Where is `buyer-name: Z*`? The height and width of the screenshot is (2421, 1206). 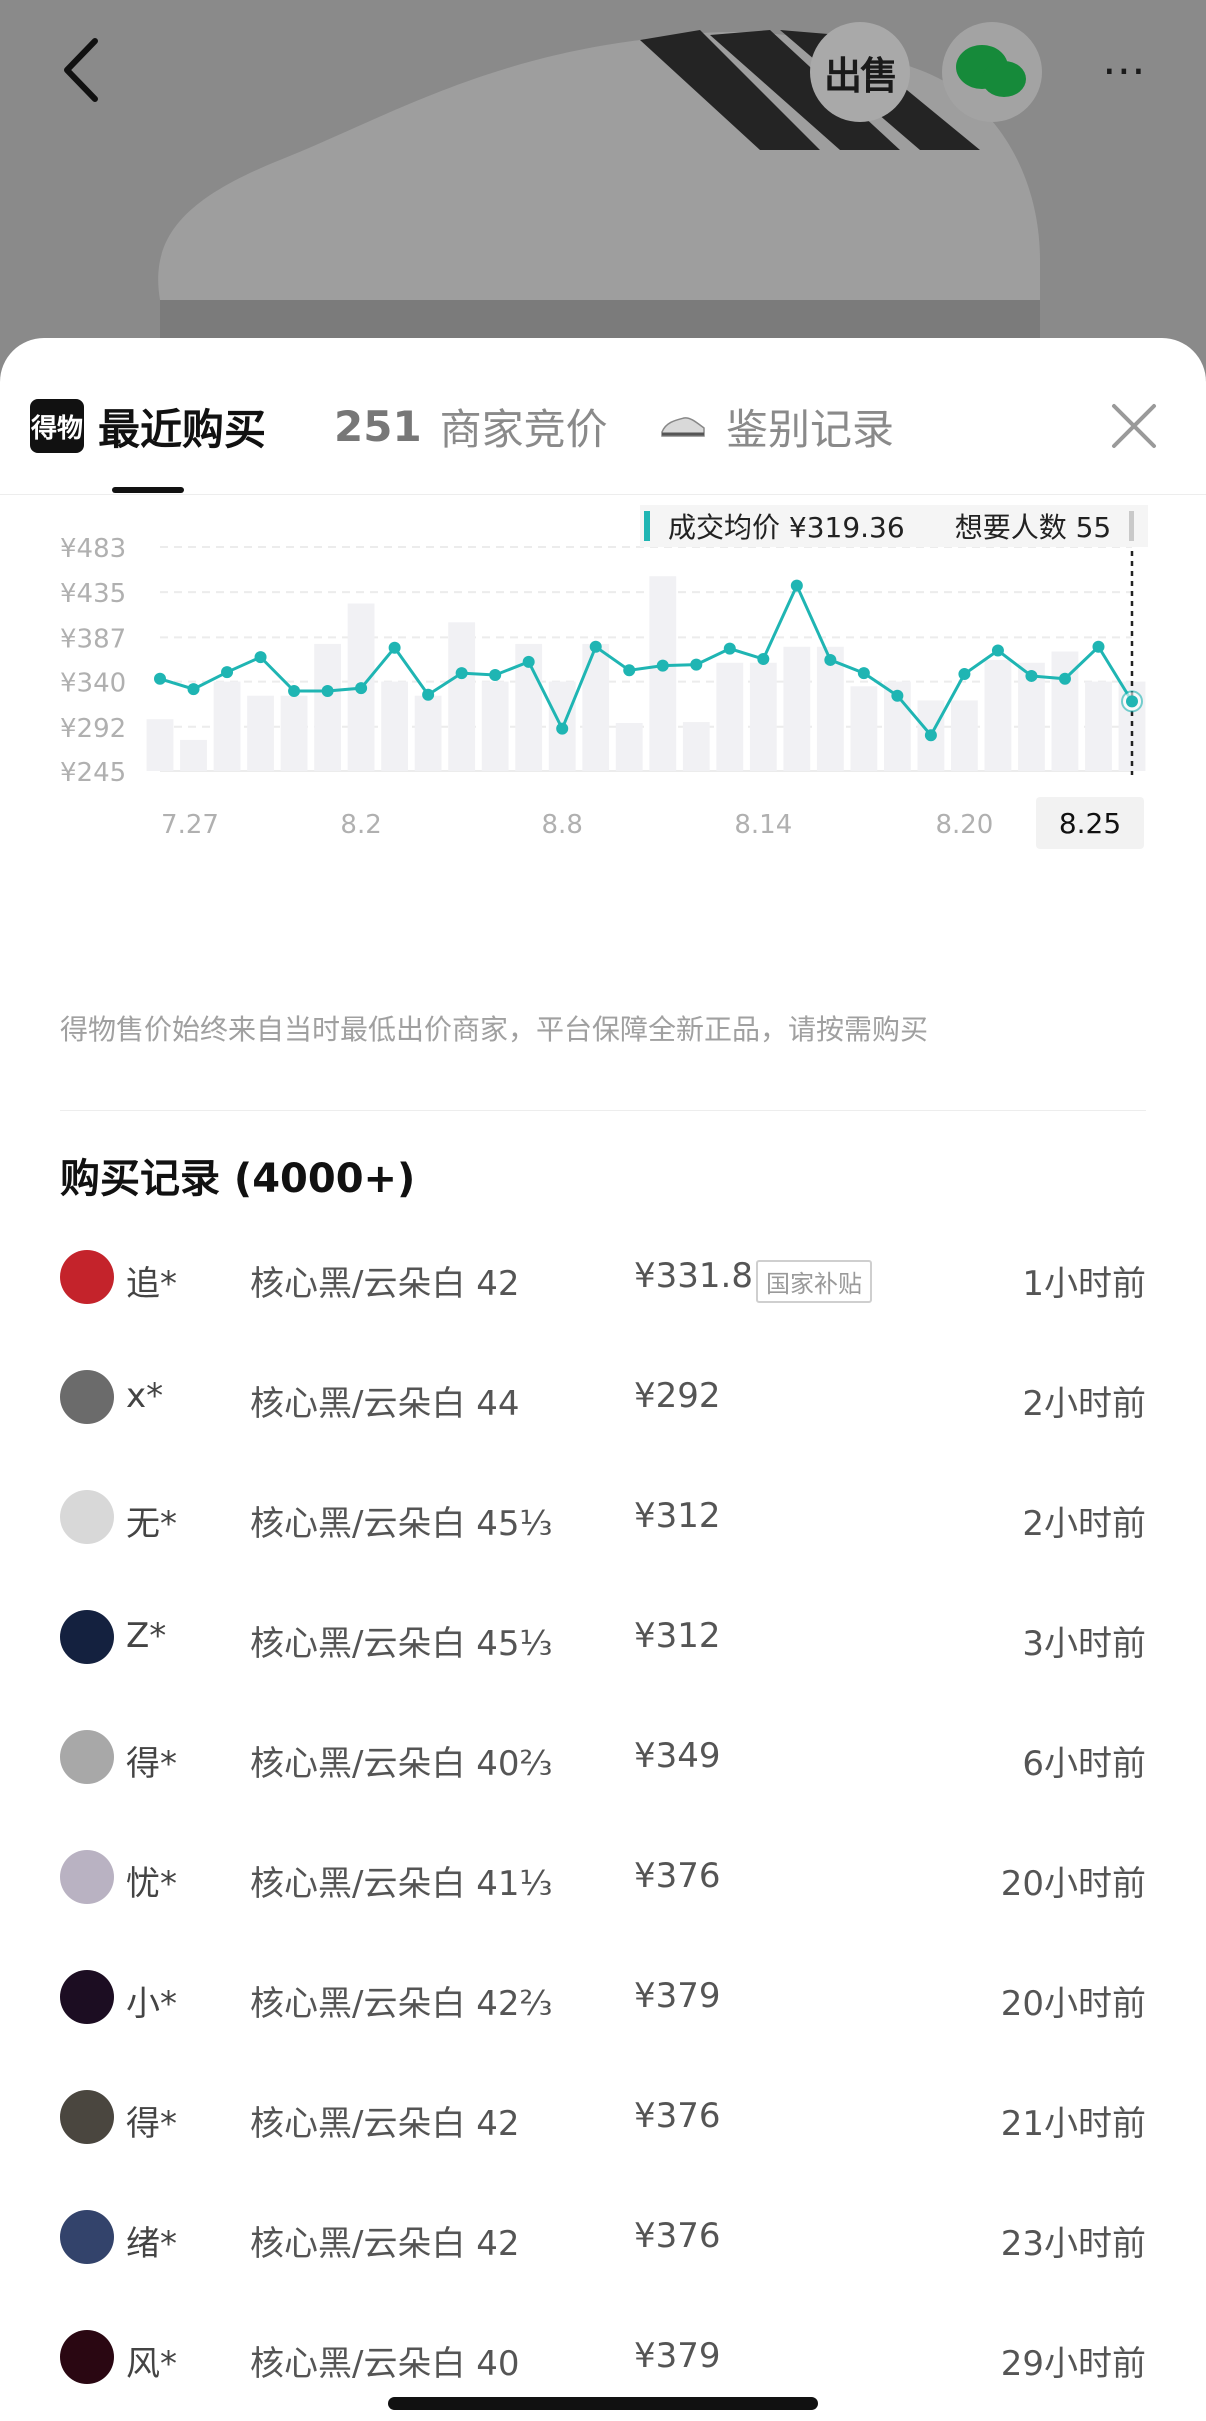
buyer-name: Z* is located at coordinates (146, 1636).